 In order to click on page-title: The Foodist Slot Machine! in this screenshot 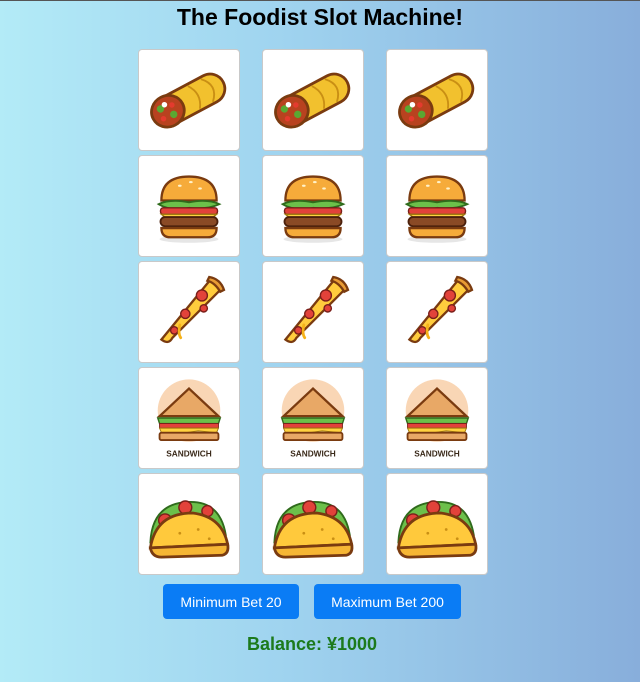, I will do `click(320, 17)`.